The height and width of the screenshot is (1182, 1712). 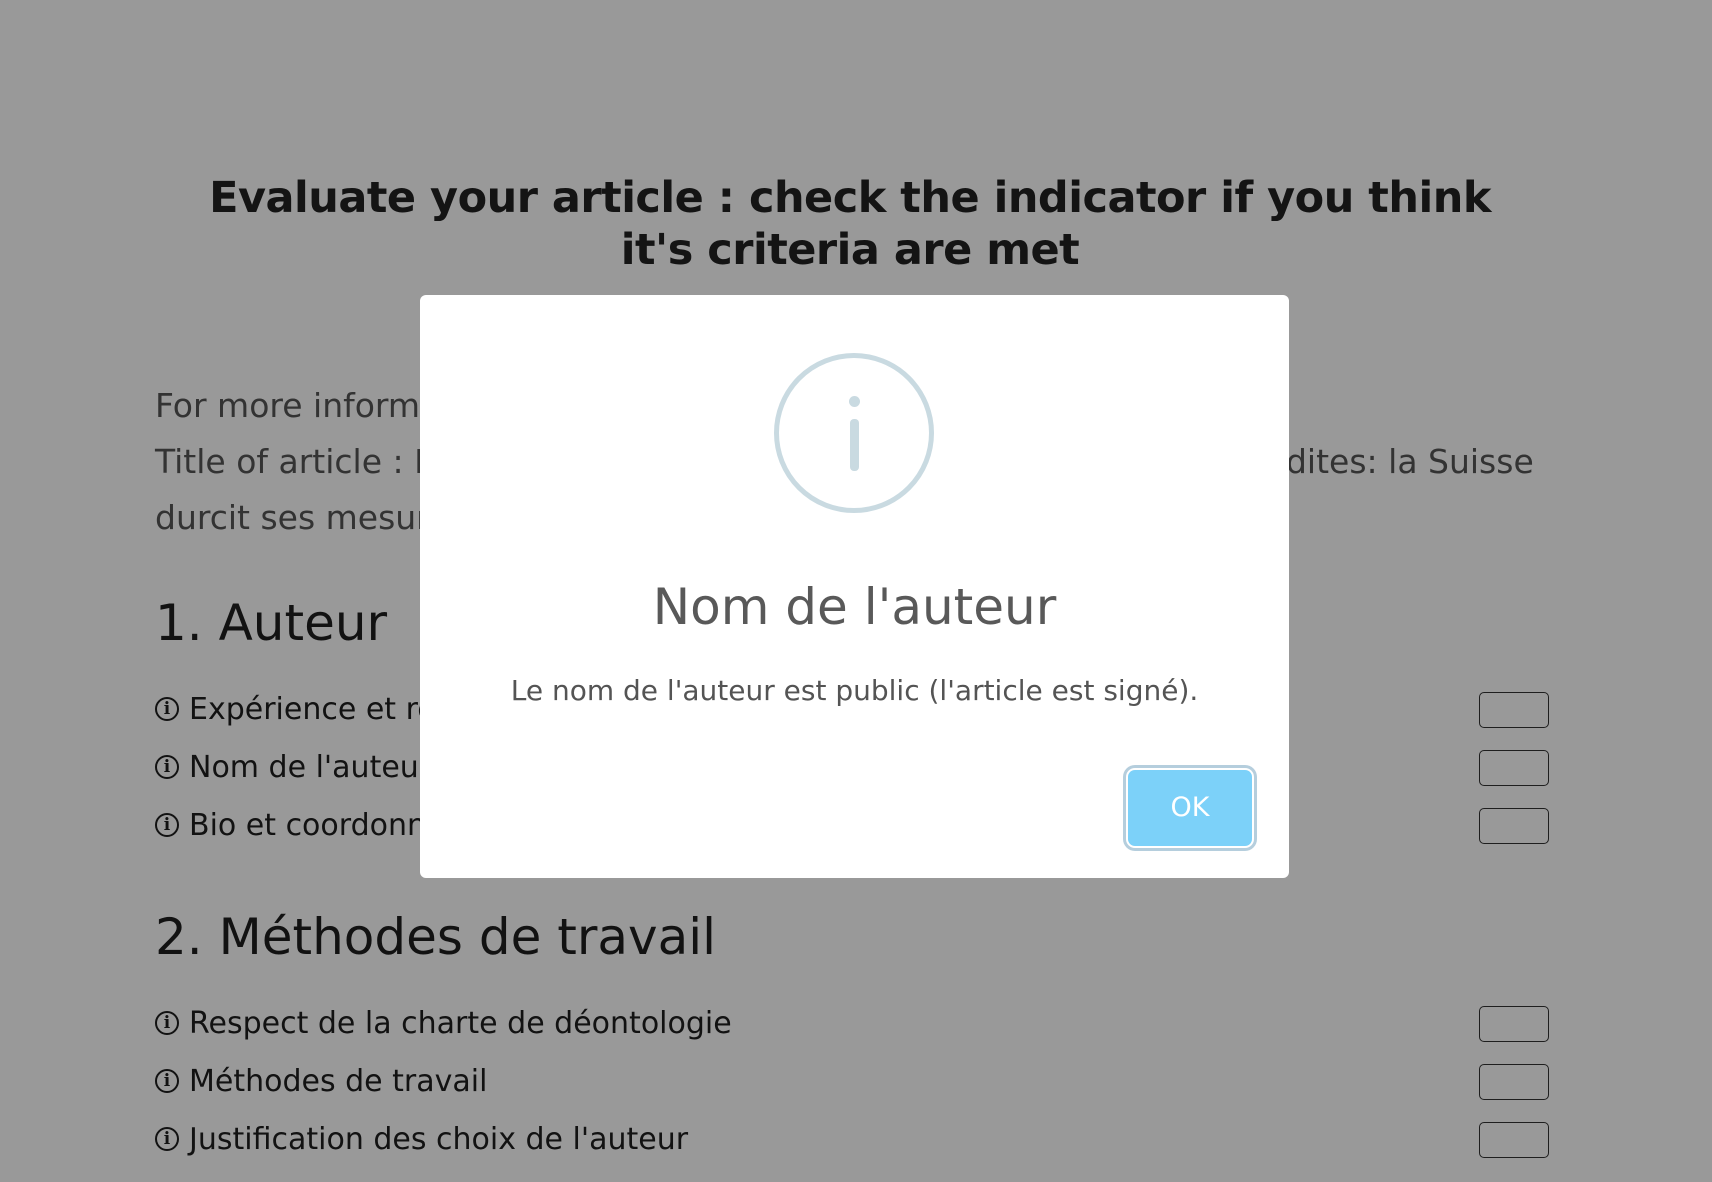 I want to click on info-icon, so click(x=854, y=433).